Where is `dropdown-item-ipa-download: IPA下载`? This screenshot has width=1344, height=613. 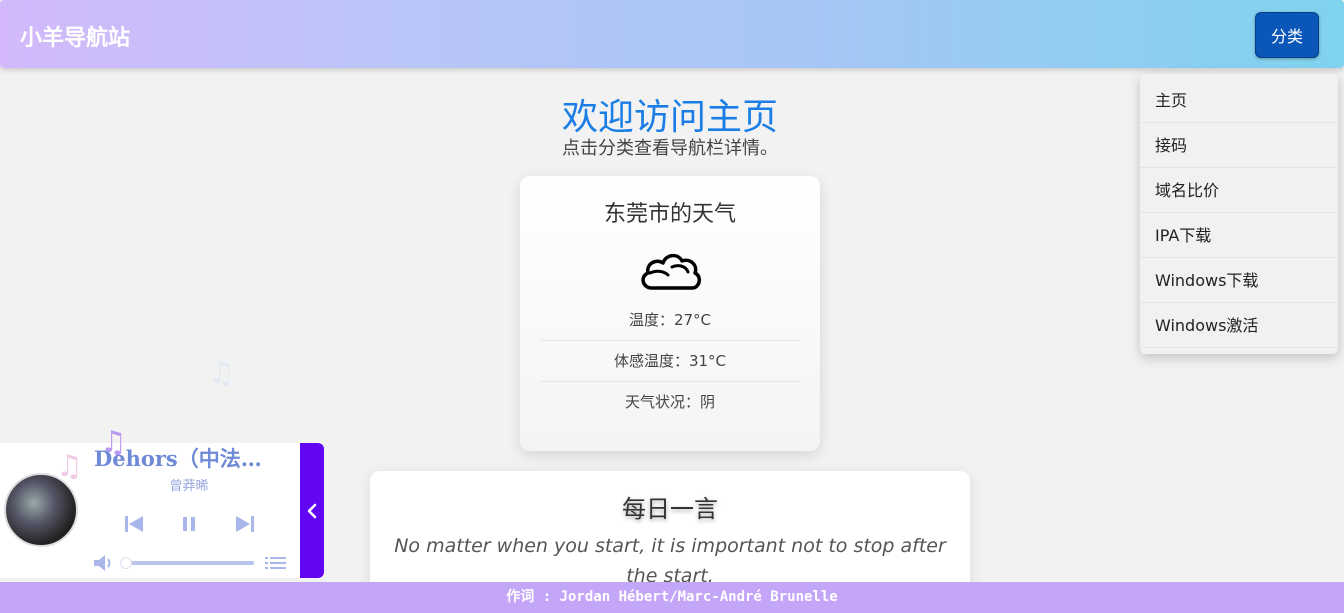
dropdown-item-ipa-download: IPA下载 is located at coordinates (1239, 235).